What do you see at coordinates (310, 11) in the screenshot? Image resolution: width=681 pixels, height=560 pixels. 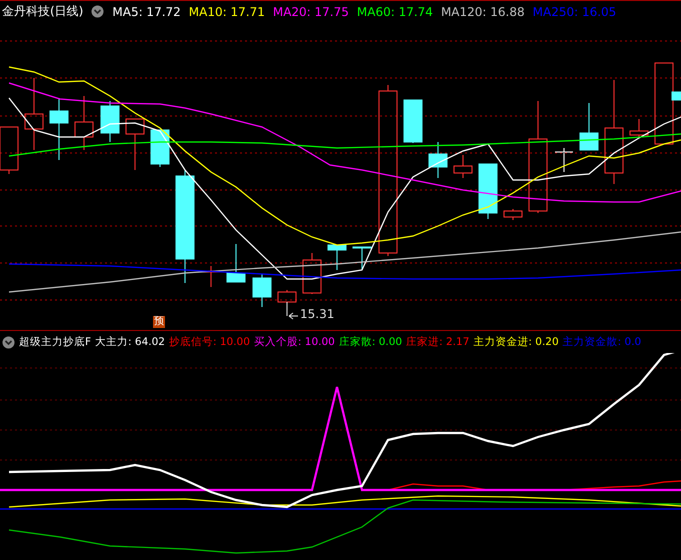 I see `legend-item: MA20: 17.75` at bounding box center [310, 11].